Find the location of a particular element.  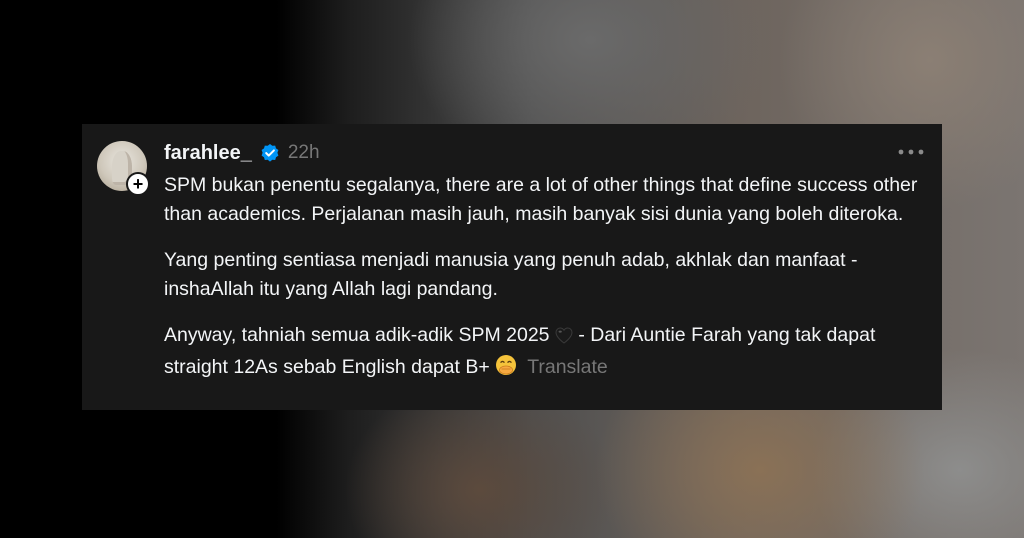

verified-badge-icon is located at coordinates (270, 153).